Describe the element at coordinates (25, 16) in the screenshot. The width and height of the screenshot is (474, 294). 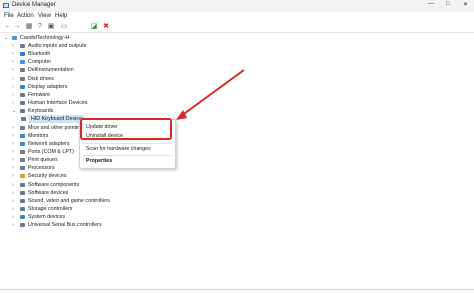
I see `menu-action: Action` at that location.